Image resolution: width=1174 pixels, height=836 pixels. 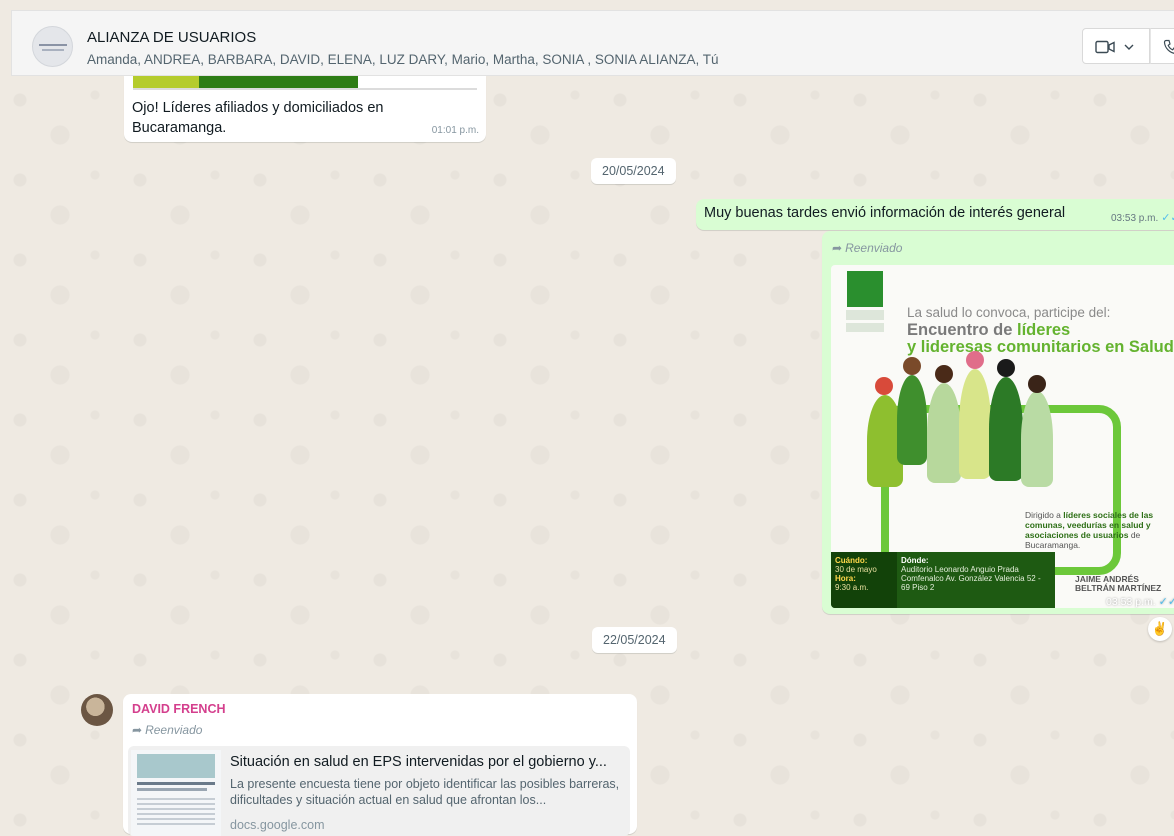 What do you see at coordinates (865, 301) in the screenshot?
I see `alcaldia-logo` at bounding box center [865, 301].